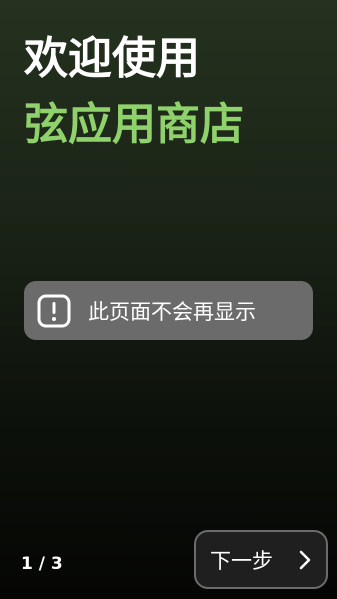 This screenshot has height=599, width=337. I want to click on welcome-title: 欢迎使用, so click(112, 58).